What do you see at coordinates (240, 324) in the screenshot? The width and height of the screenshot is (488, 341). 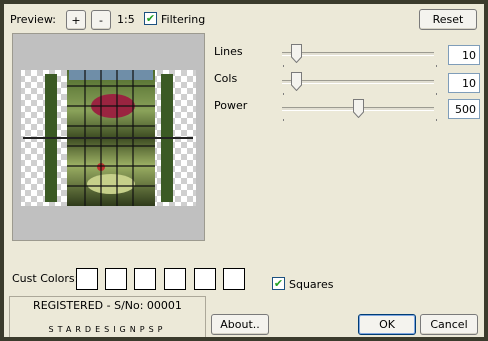 I see `about-button: About..` at bounding box center [240, 324].